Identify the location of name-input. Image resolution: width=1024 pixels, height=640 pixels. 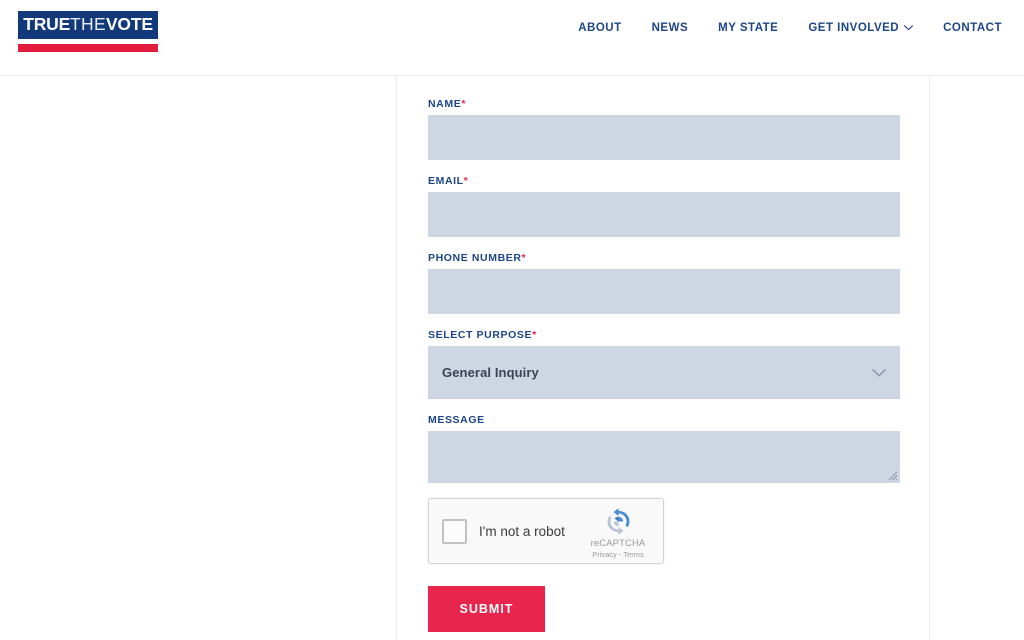
(664, 137).